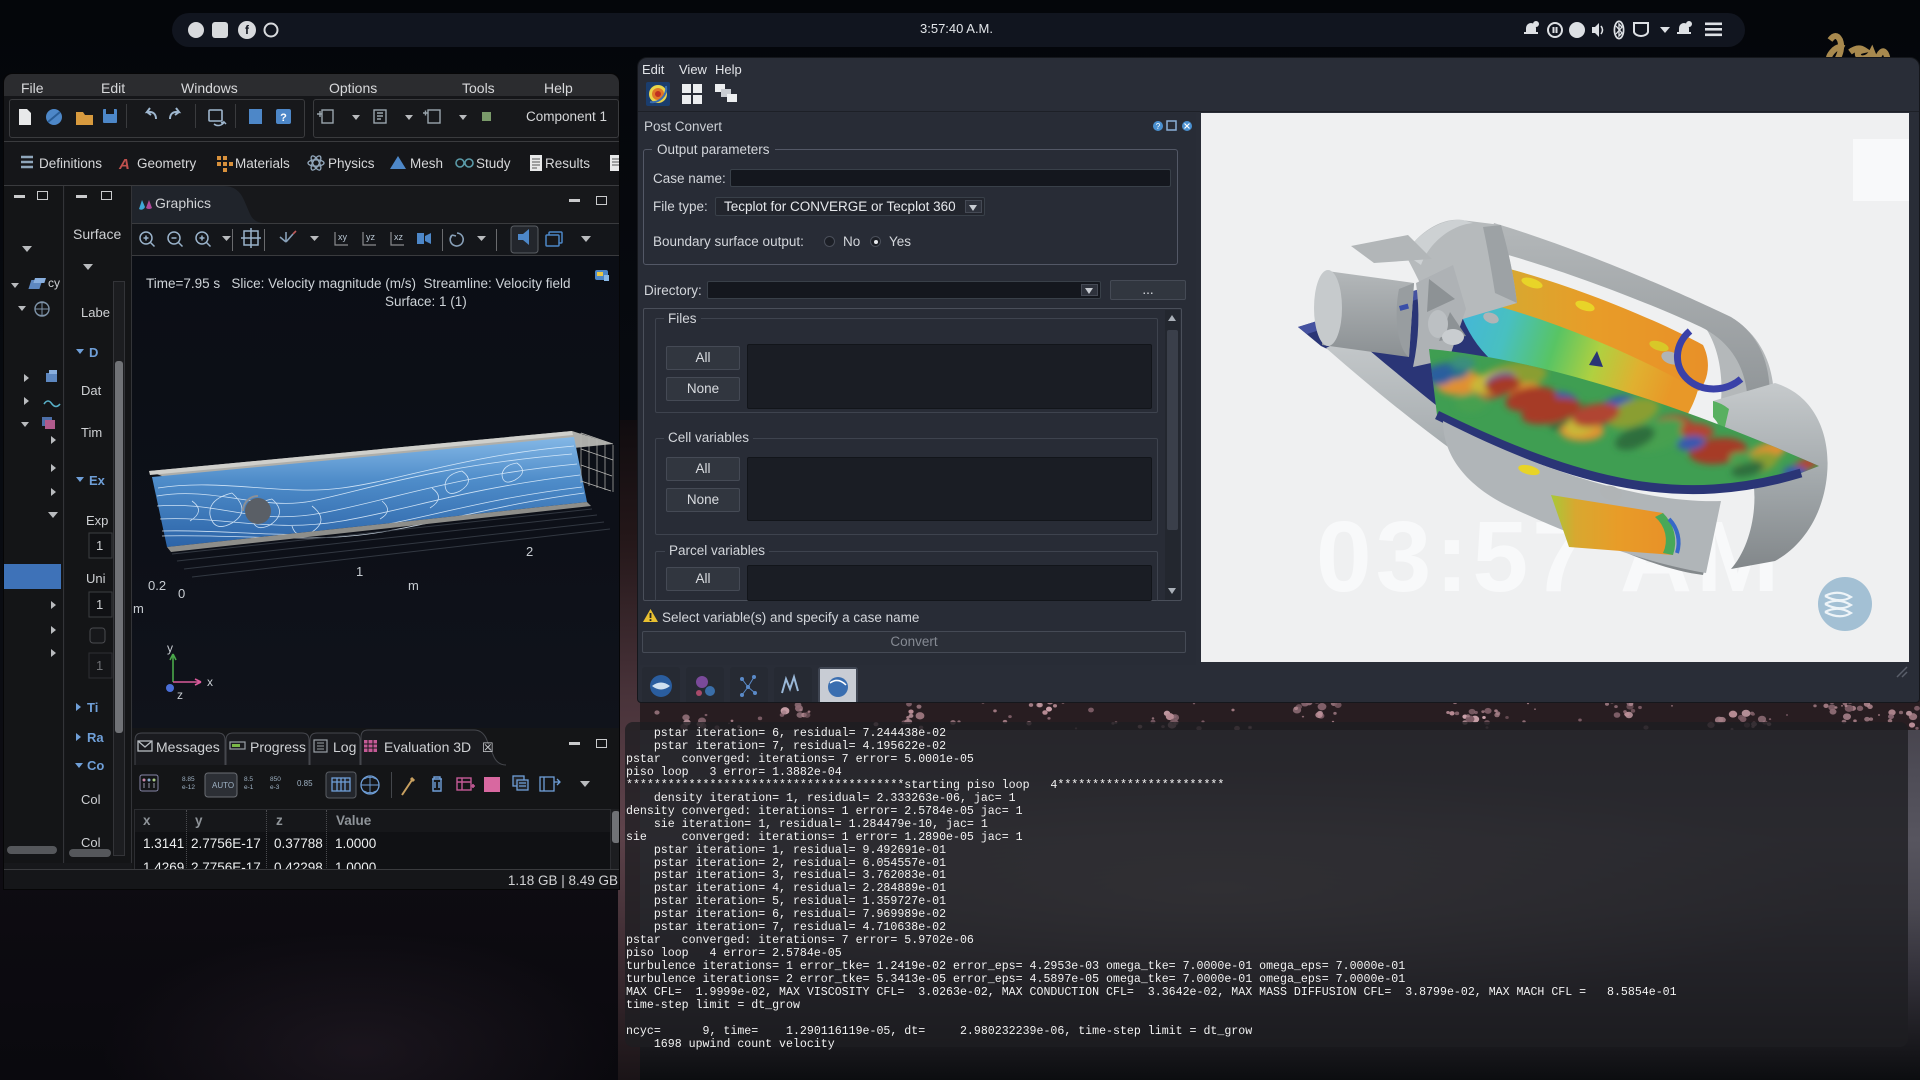  What do you see at coordinates (95, 737) in the screenshot?
I see `svg-text: Ra` at bounding box center [95, 737].